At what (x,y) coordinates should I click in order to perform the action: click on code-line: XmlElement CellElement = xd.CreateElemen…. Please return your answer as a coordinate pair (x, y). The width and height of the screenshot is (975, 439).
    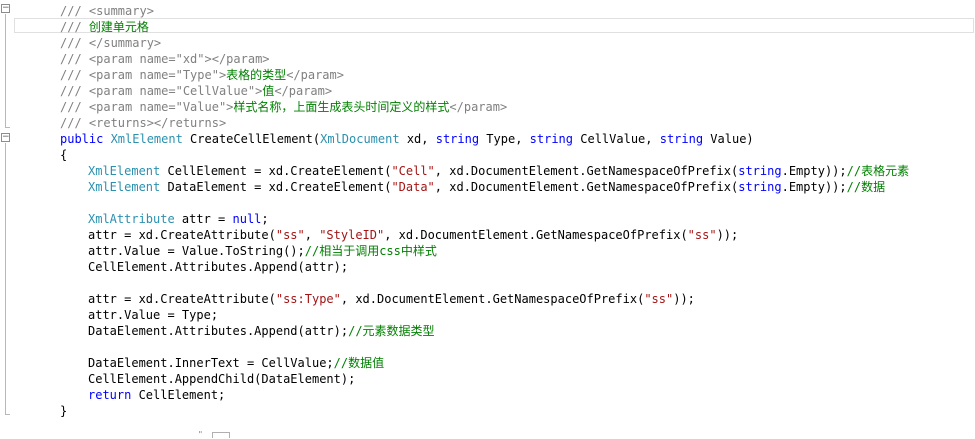
    Looking at the image, I should click on (498, 171).